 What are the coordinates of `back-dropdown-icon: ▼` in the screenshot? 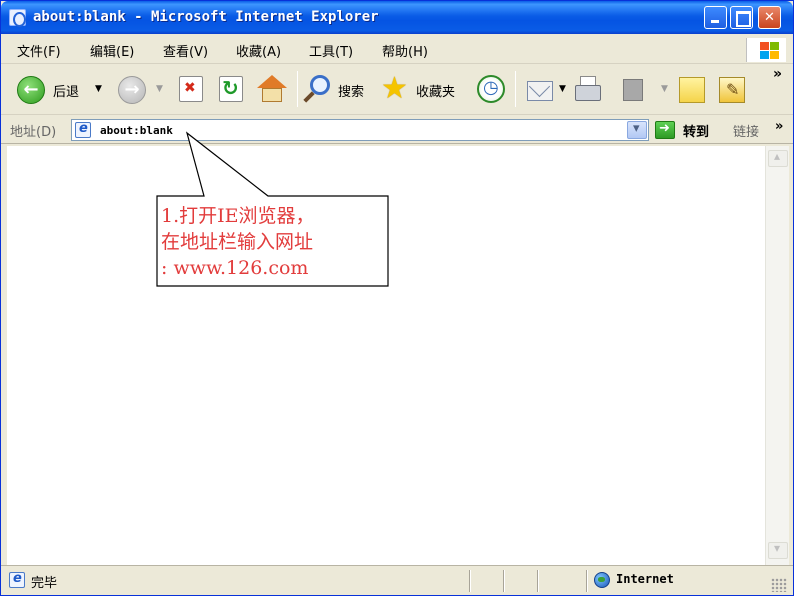 It's located at (98, 89).